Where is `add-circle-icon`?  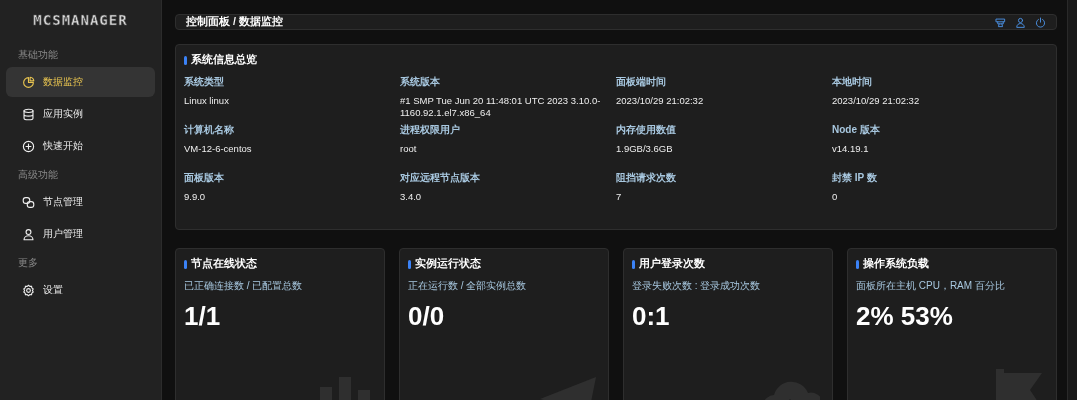 add-circle-icon is located at coordinates (28, 146).